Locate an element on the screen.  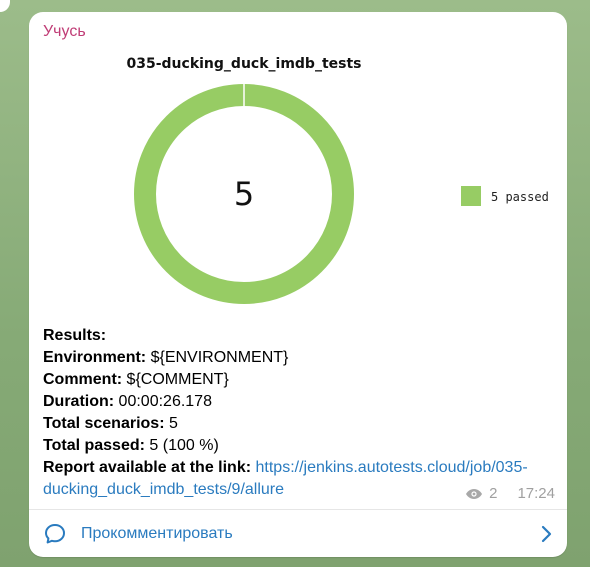
environment-label: Environment: is located at coordinates (95, 357).